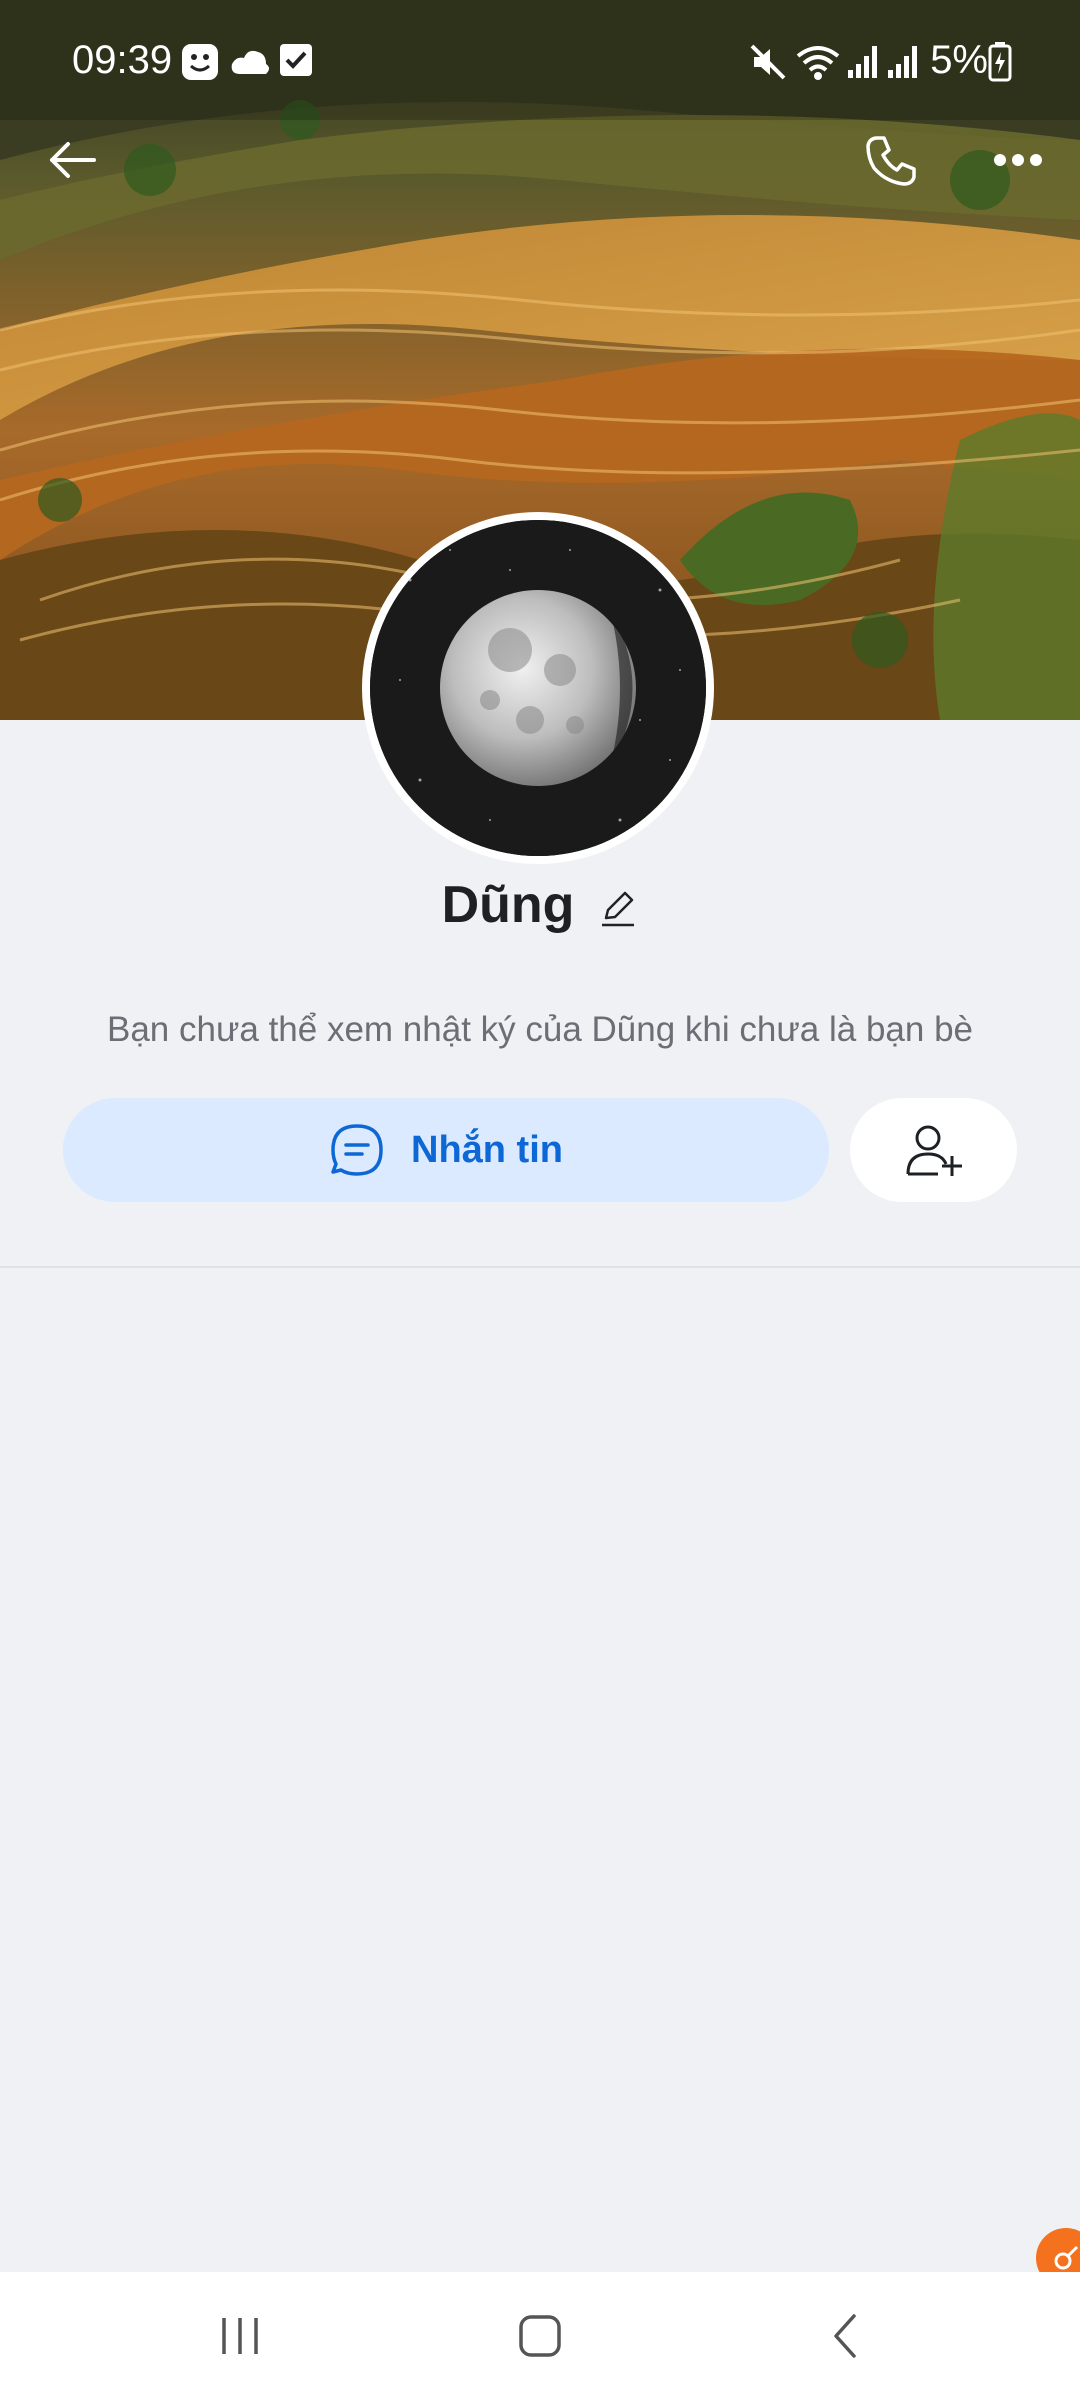 This screenshot has height=2400, width=1080. What do you see at coordinates (1000, 67) in the screenshot?
I see `battery-icon` at bounding box center [1000, 67].